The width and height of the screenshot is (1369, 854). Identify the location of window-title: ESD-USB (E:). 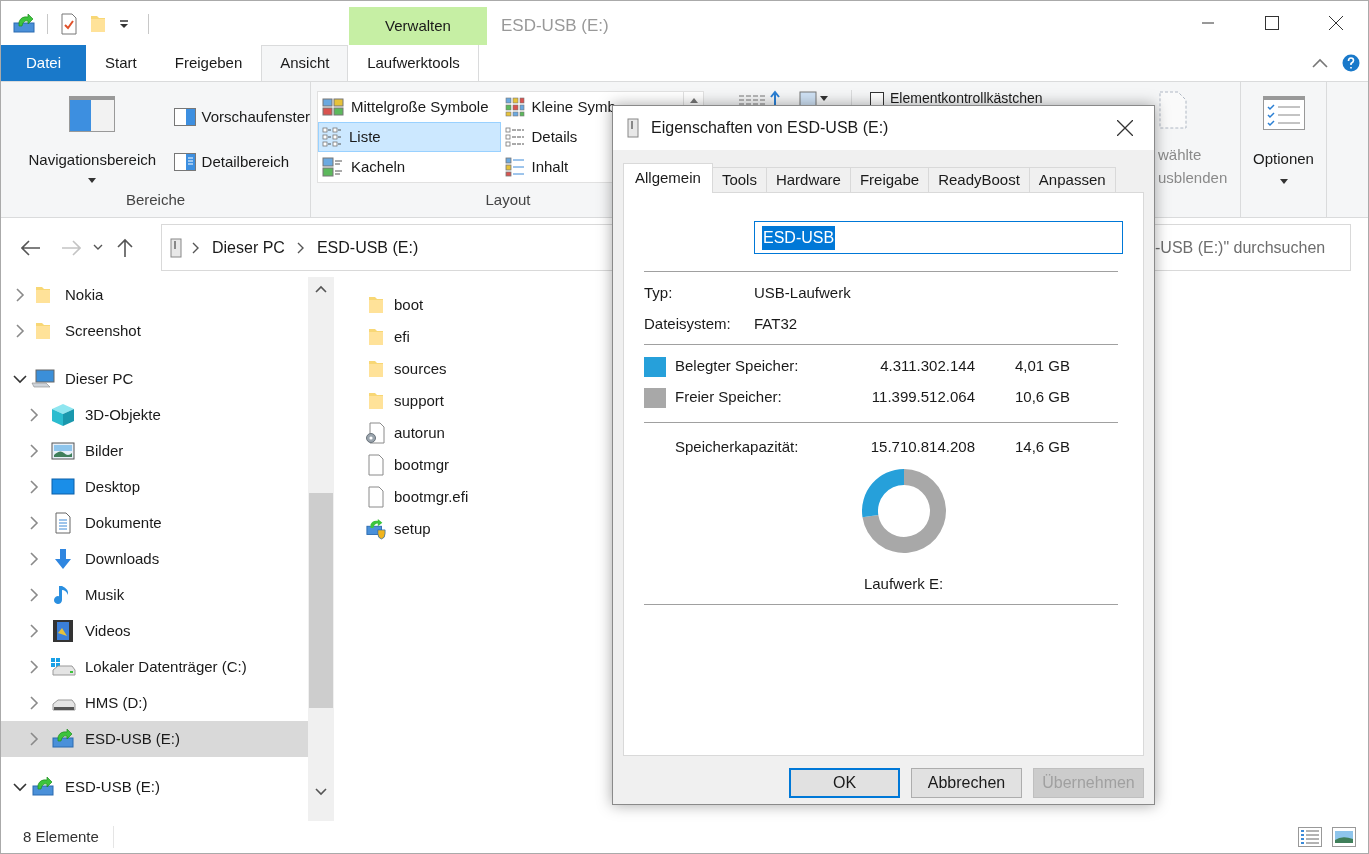
(555, 26).